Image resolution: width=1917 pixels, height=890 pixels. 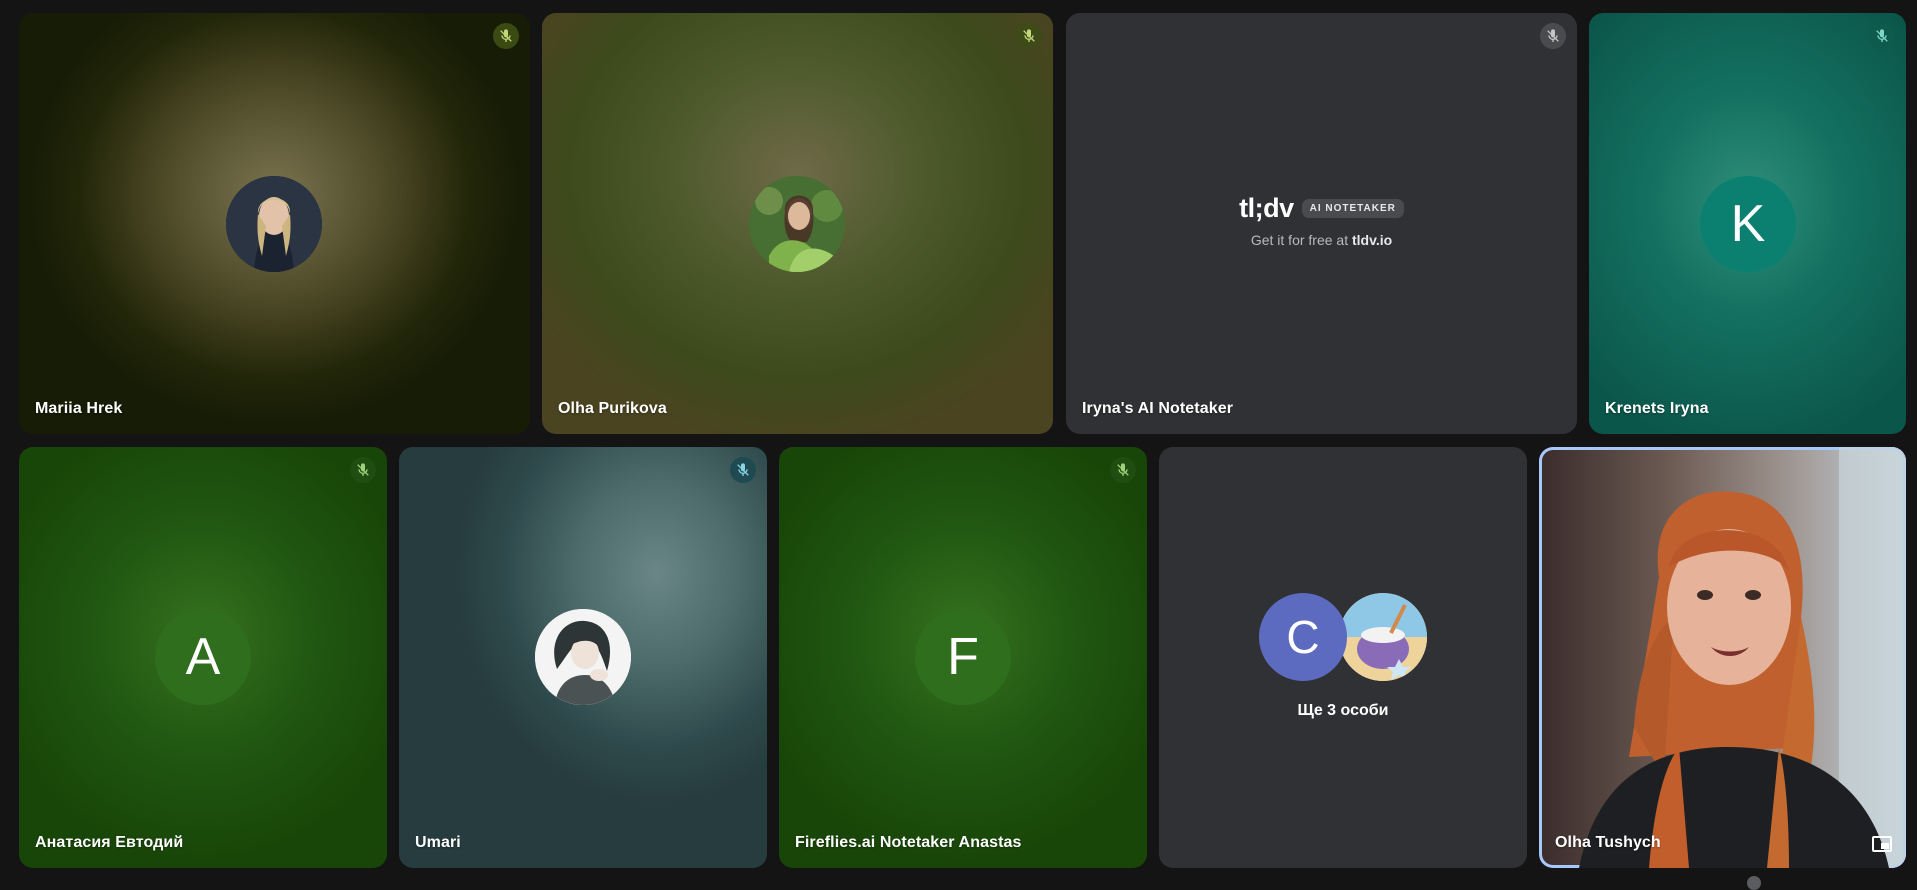 What do you see at coordinates (1266, 208) in the screenshot?
I see `tldv-brand: tl;dv` at bounding box center [1266, 208].